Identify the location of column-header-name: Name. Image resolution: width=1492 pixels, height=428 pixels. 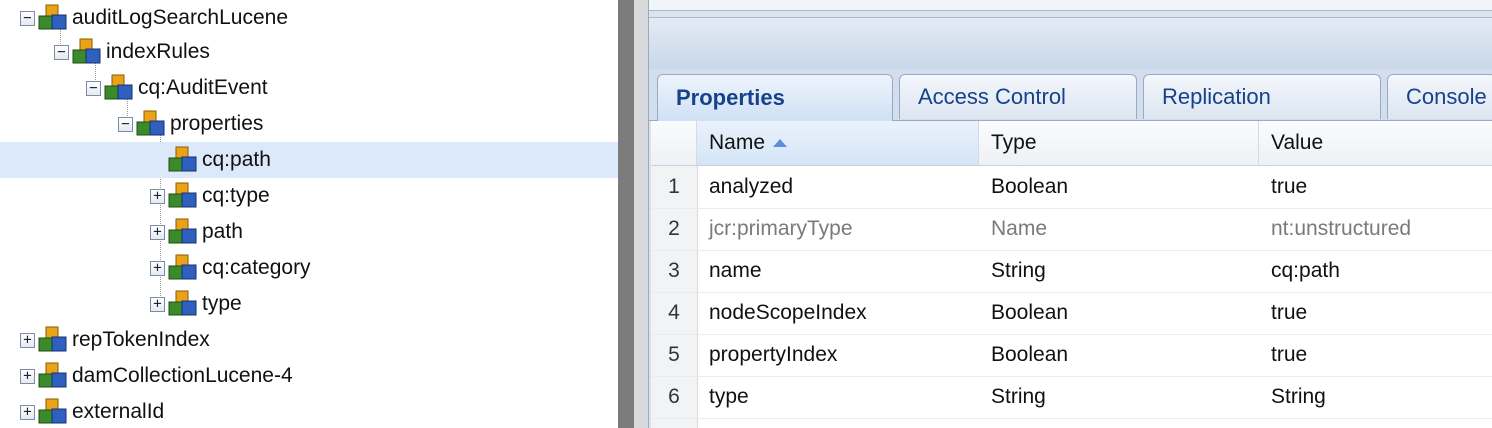
(838, 143).